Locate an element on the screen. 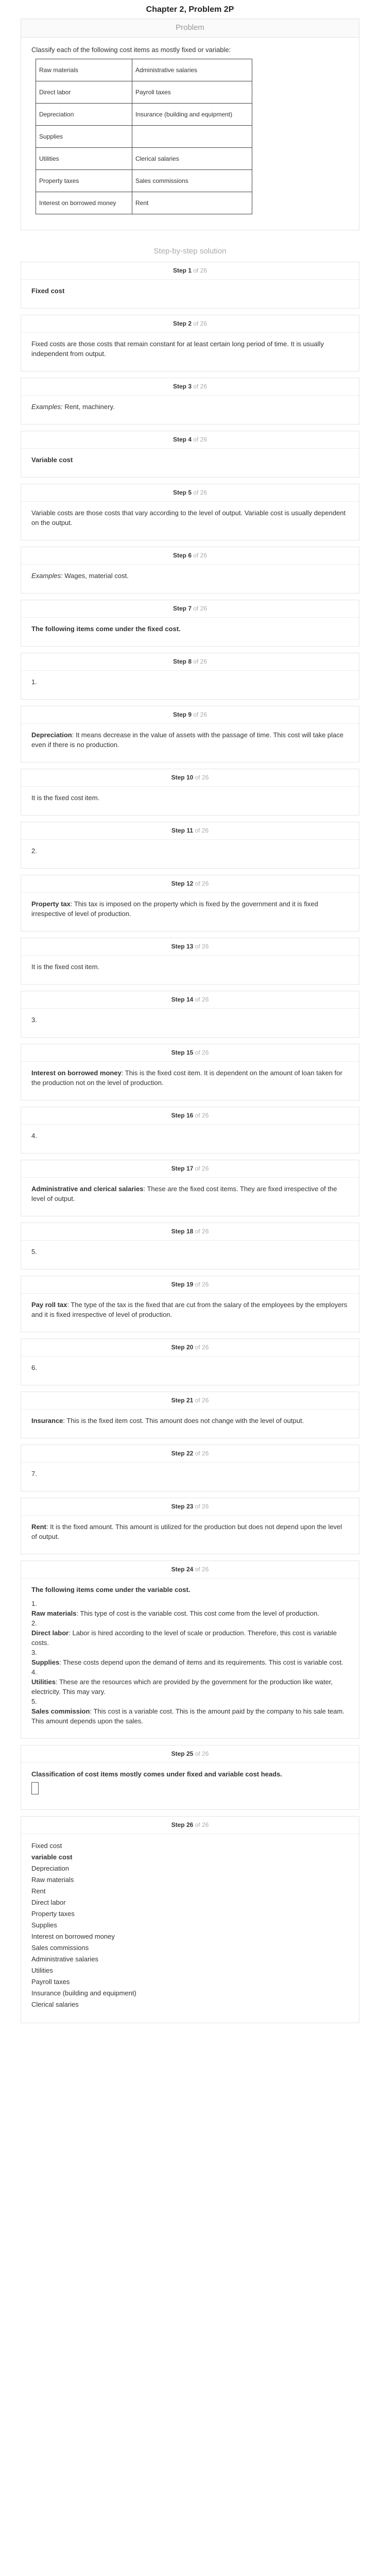 Image resolution: width=380 pixels, height=2576 pixels. step-description: Rent, machinery. is located at coordinates (89, 407).